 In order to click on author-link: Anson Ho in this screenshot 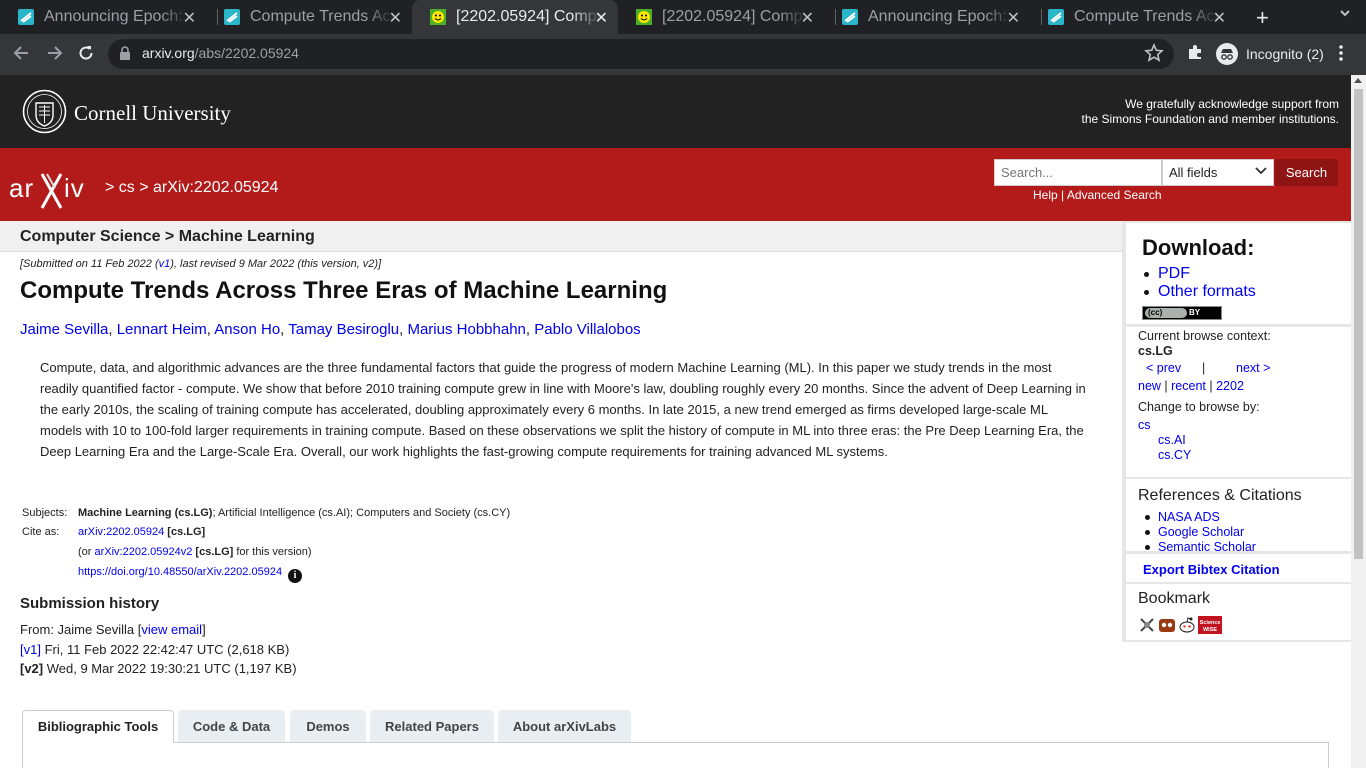, I will do `click(247, 329)`.